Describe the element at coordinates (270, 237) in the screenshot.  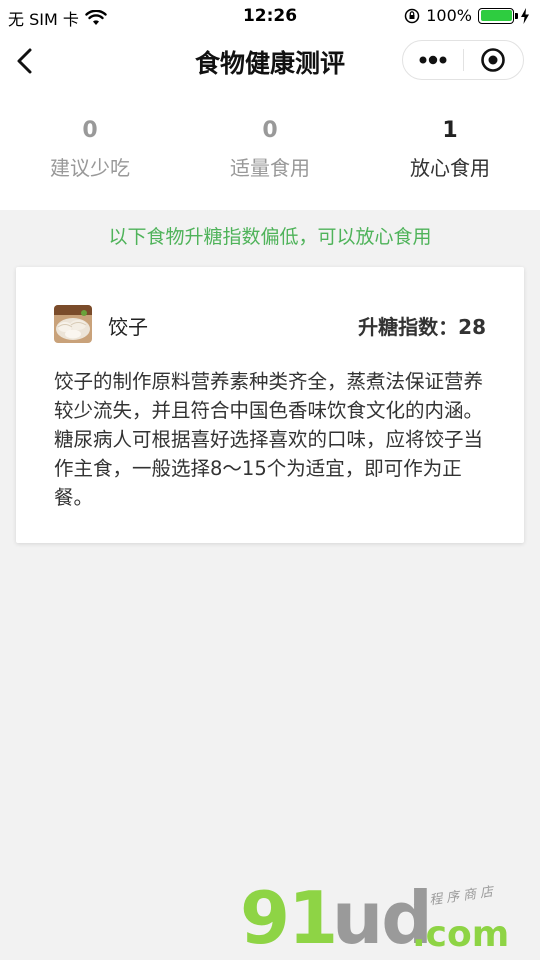
I see `notice-text: 以下食物升糖指数偏低，可以放心食用` at that location.